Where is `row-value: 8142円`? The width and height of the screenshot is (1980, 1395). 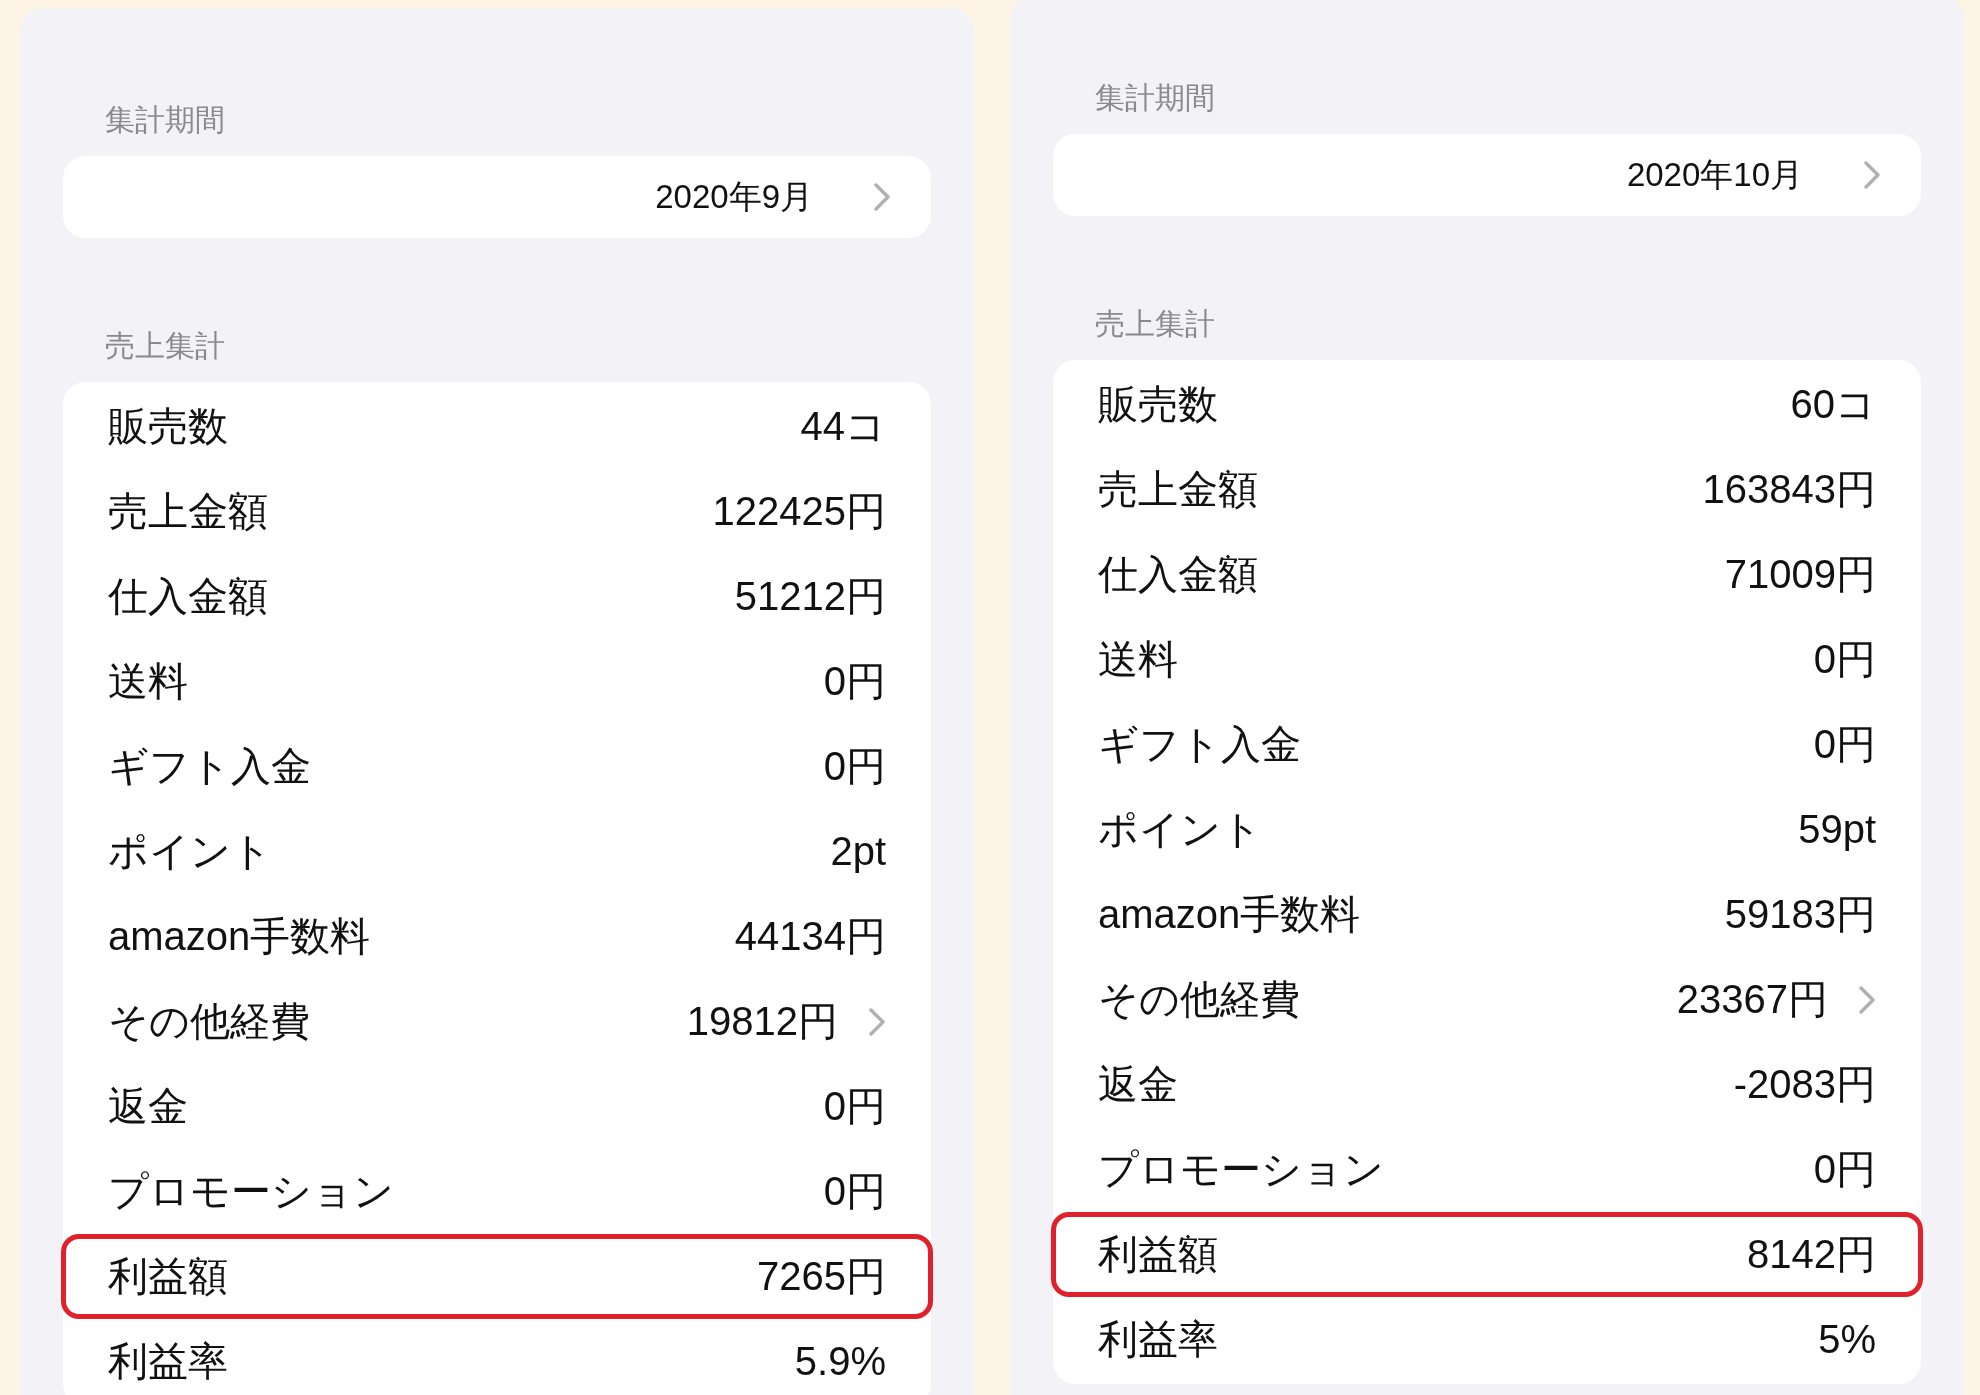 row-value: 8142円 is located at coordinates (1811, 1254).